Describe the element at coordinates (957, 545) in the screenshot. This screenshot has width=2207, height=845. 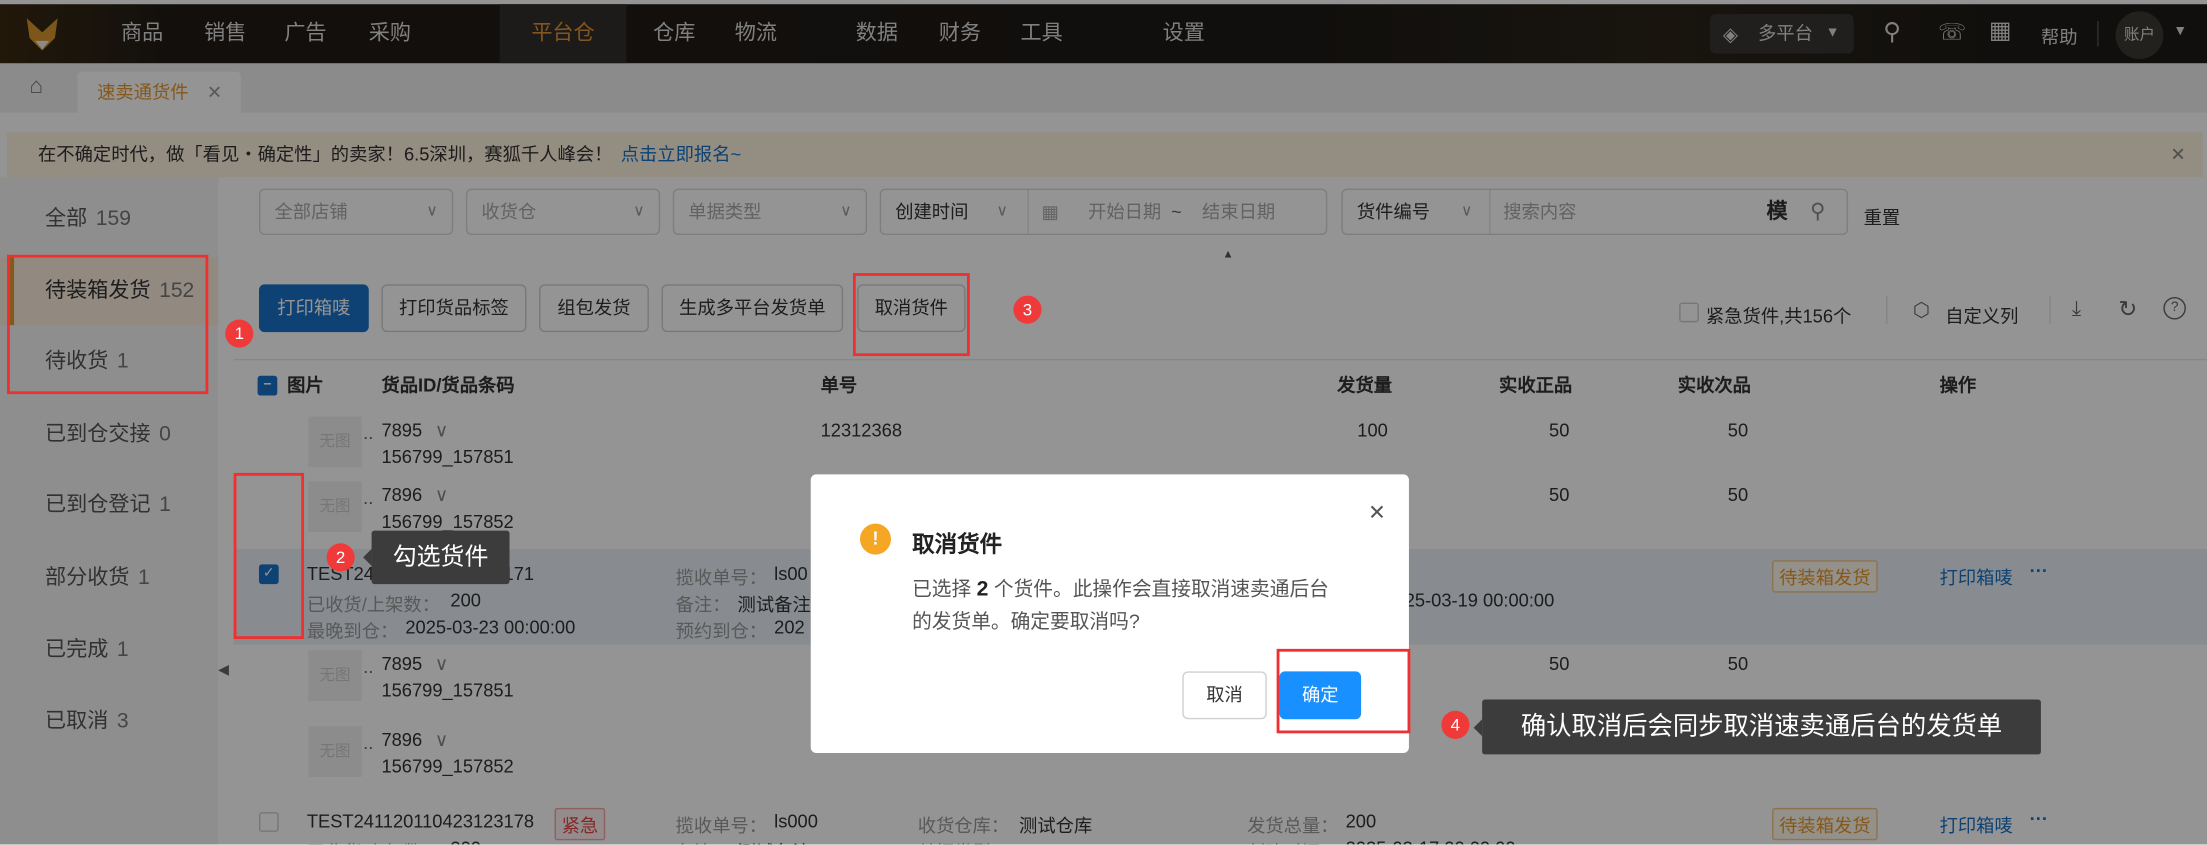
I see `dialog-title: 取消货件` at that location.